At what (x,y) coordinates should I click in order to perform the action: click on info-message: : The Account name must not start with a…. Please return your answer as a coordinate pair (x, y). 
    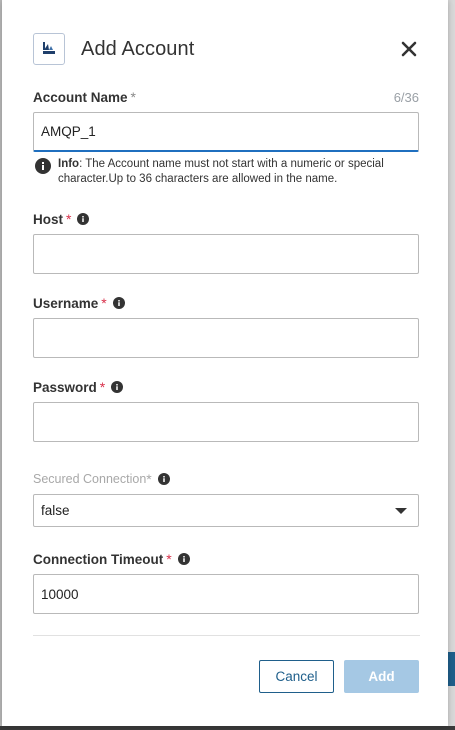
    Looking at the image, I should click on (221, 171).